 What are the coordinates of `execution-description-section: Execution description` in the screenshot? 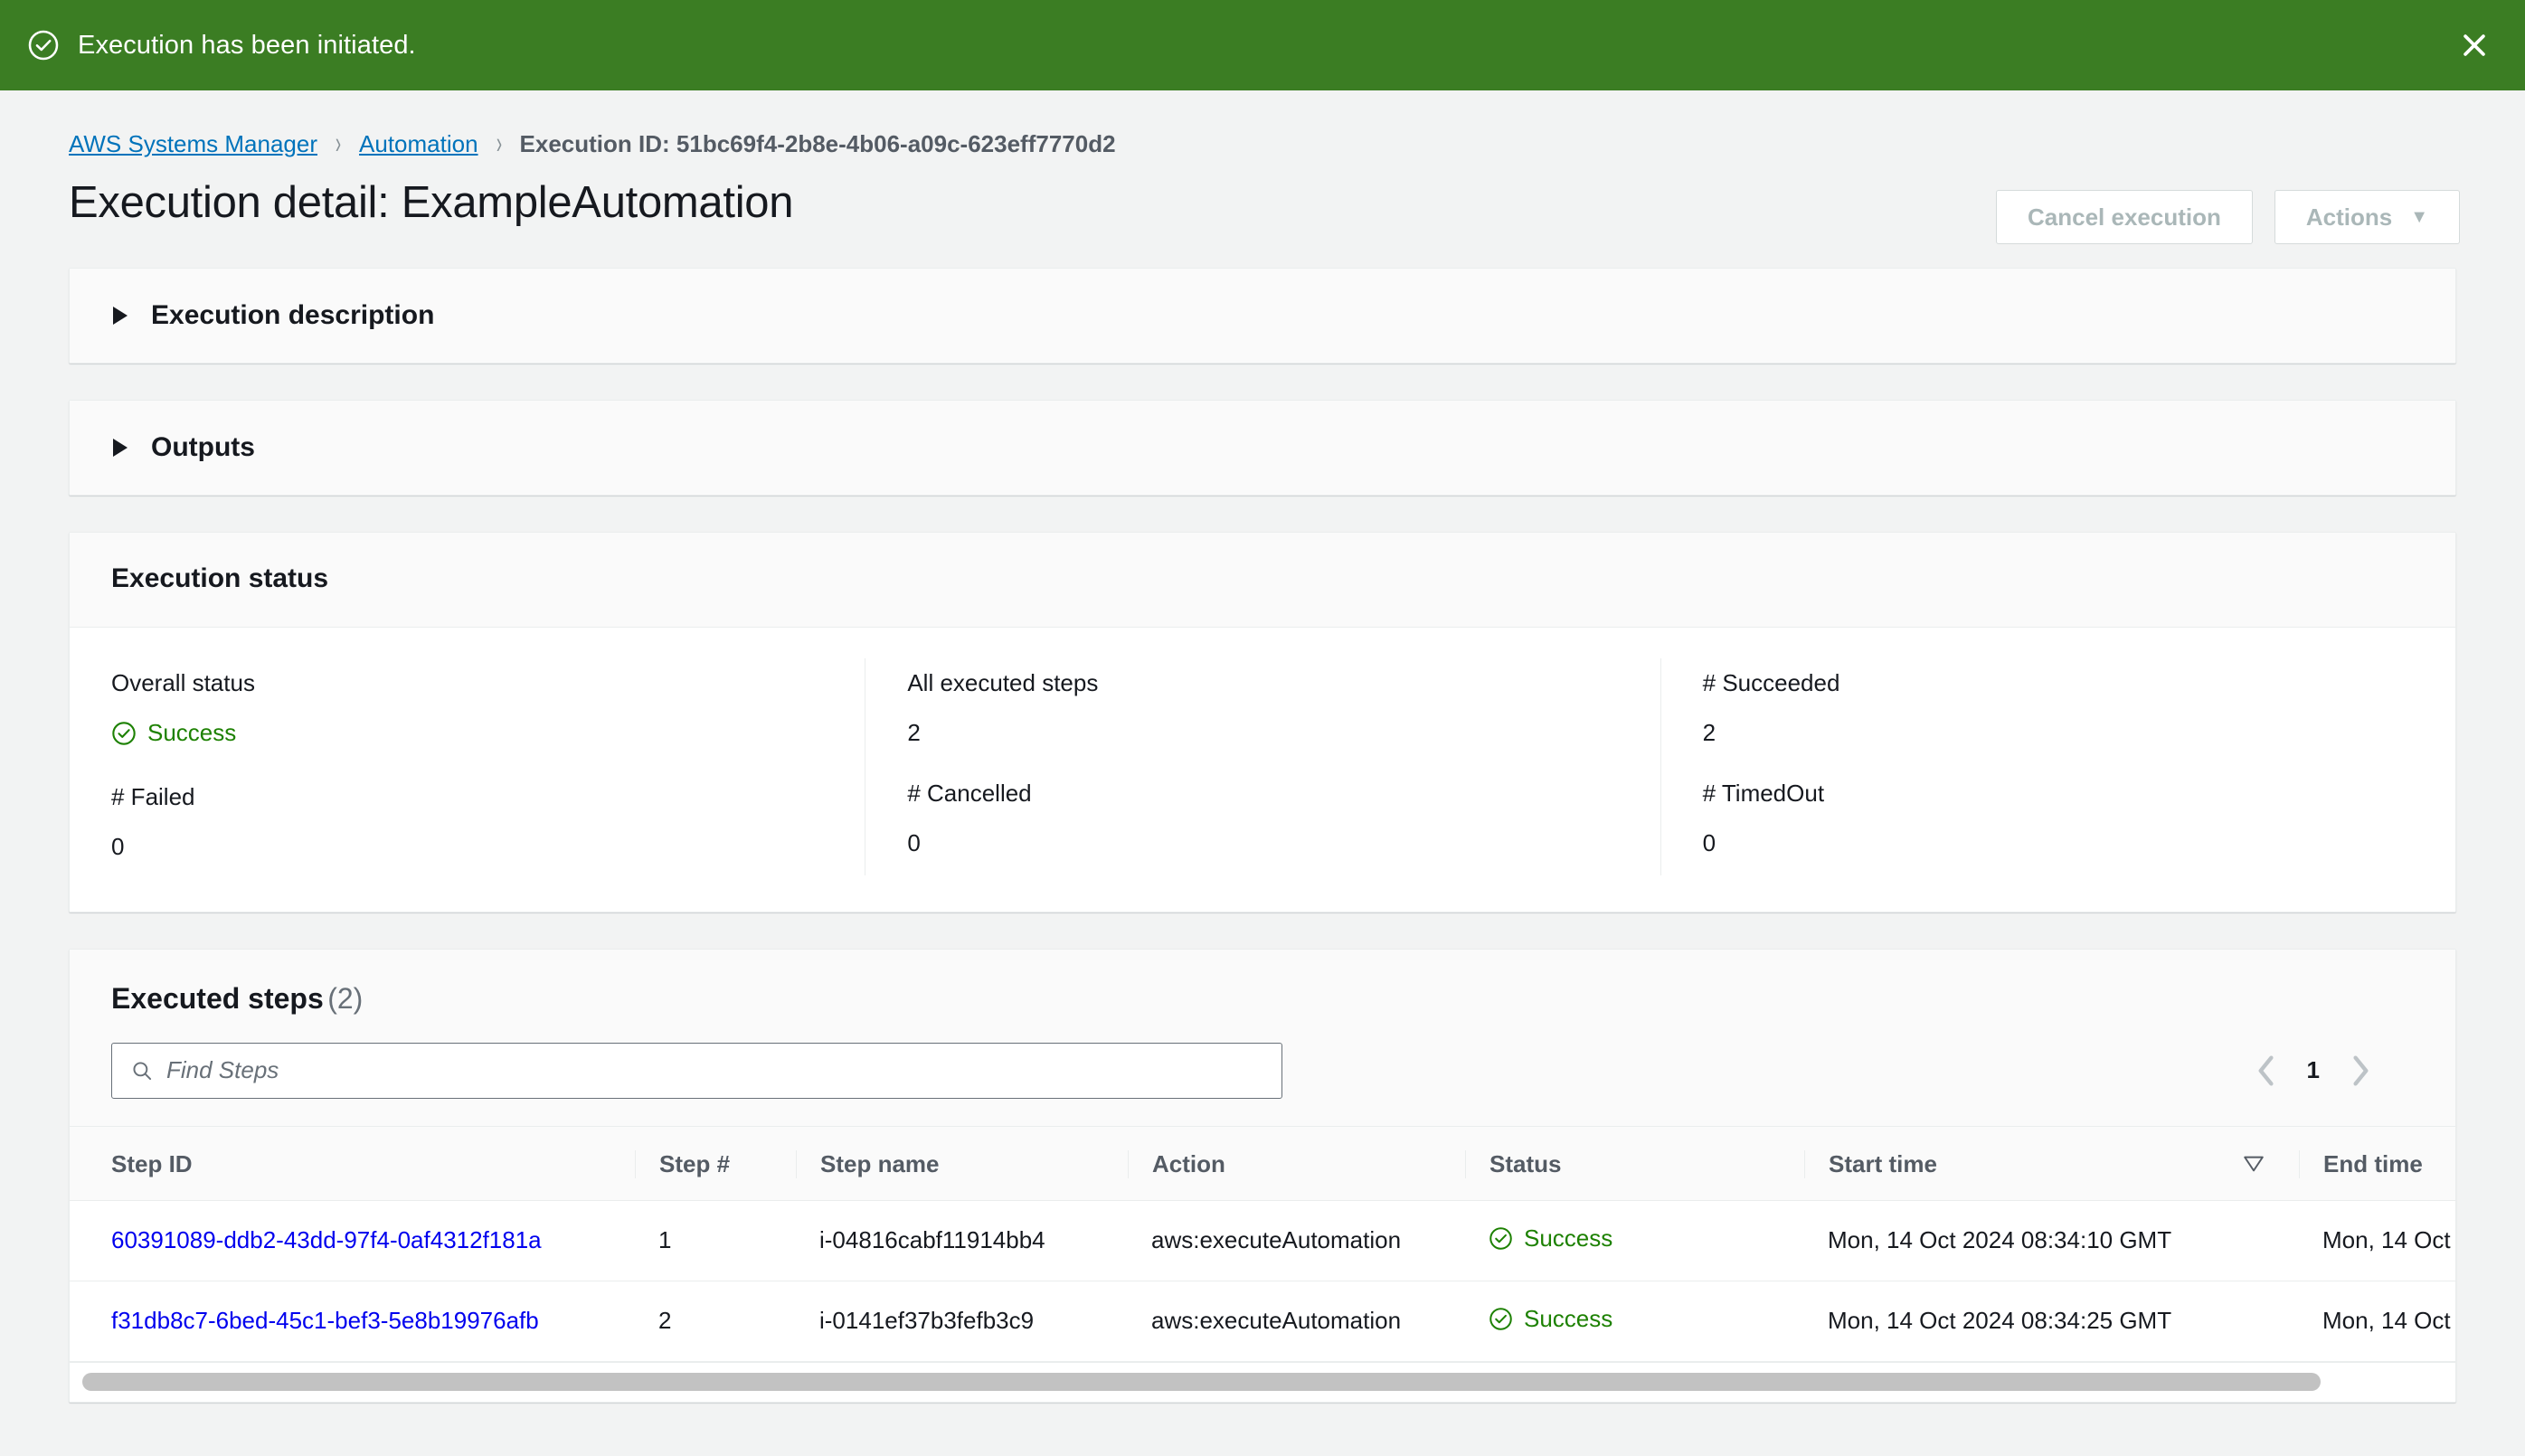 It's located at (1263, 316).